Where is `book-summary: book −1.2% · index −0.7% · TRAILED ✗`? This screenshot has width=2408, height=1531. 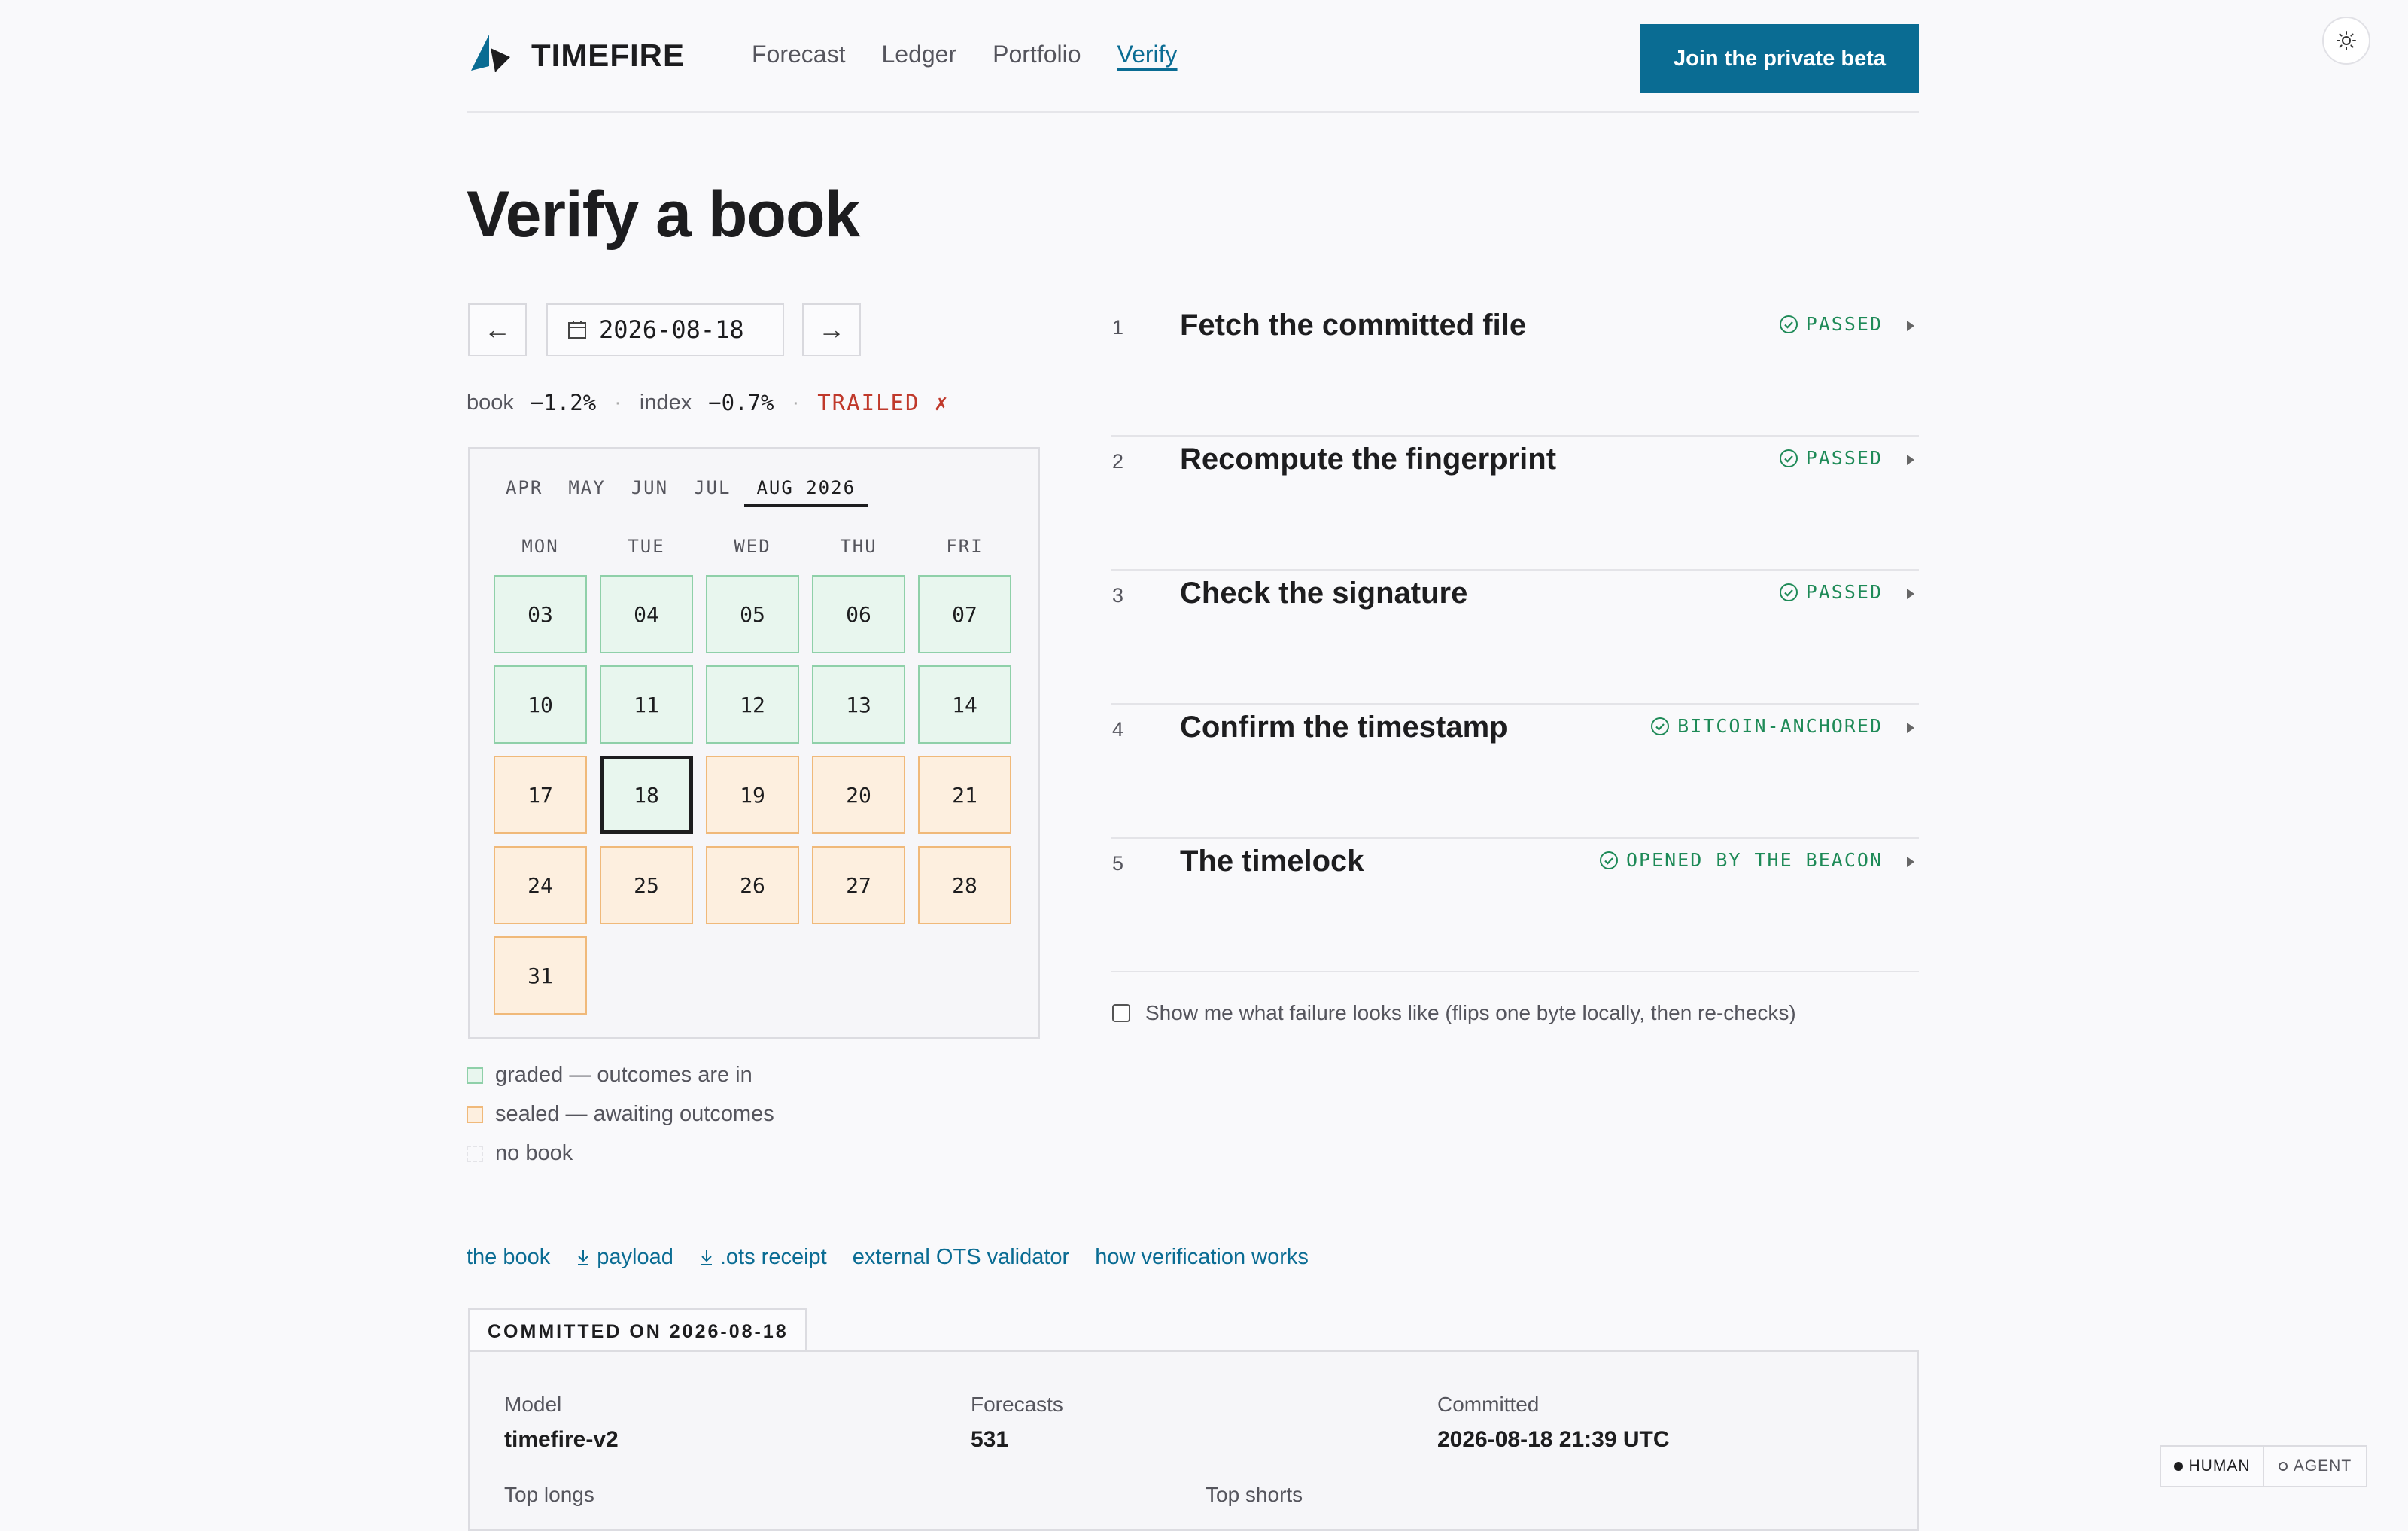 book-summary: book −1.2% · index −0.7% · TRAILED ✗ is located at coordinates (708, 402).